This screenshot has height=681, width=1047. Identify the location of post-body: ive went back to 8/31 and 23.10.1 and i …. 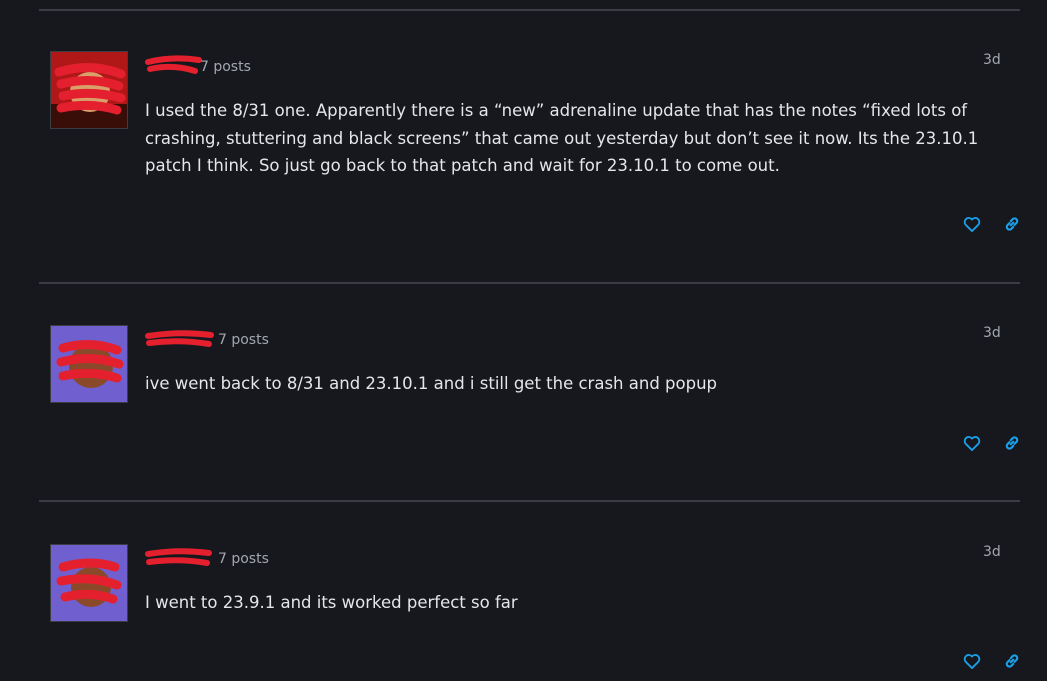
(431, 383).